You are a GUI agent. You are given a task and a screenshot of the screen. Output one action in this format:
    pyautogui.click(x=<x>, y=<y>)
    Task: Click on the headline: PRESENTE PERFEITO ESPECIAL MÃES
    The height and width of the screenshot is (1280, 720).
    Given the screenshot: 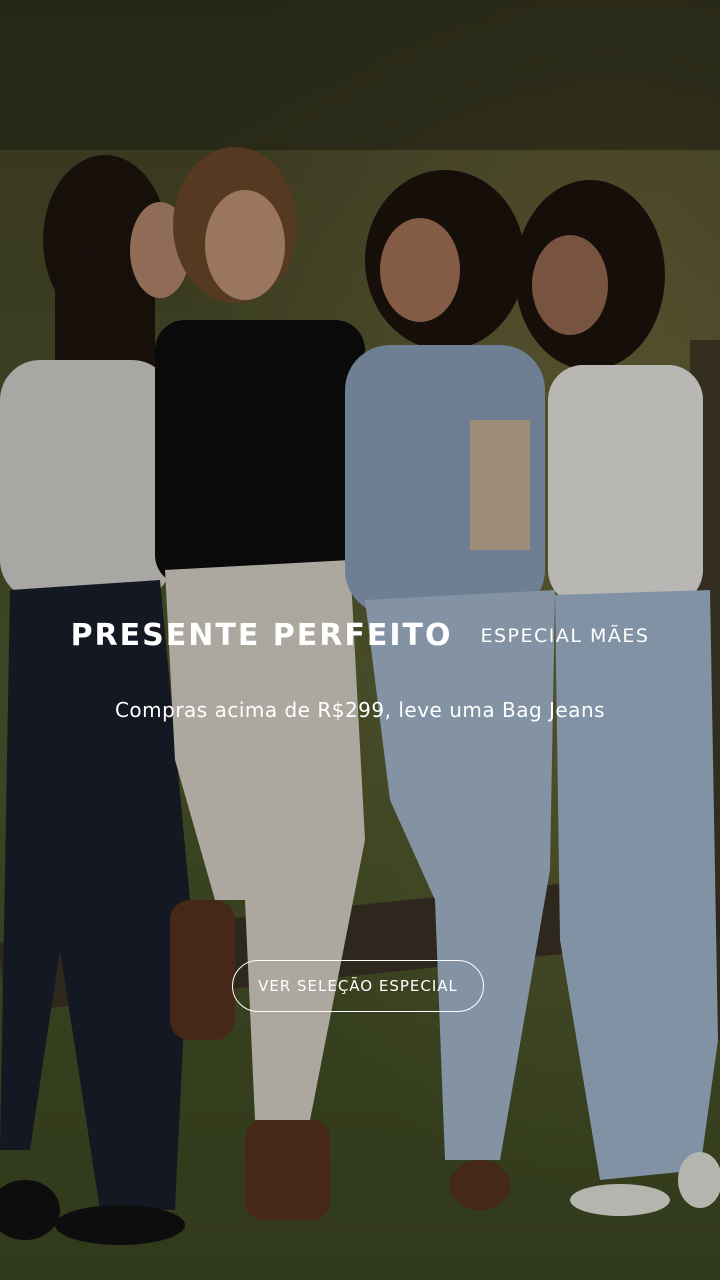 What is the action you would take?
    pyautogui.click(x=360, y=635)
    